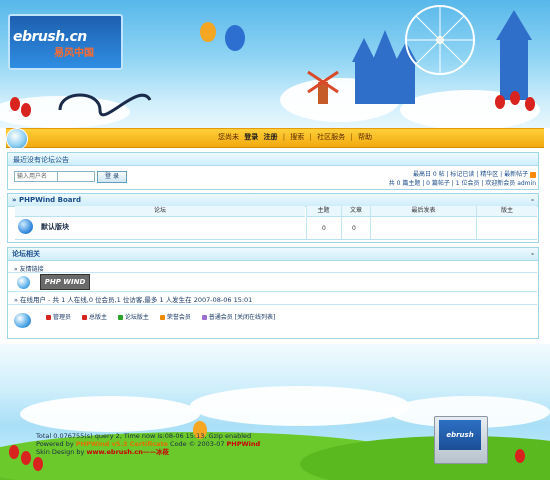  Describe the element at coordinates (26, 254) in the screenshot. I see `related-section-title: 论坛相关` at that location.